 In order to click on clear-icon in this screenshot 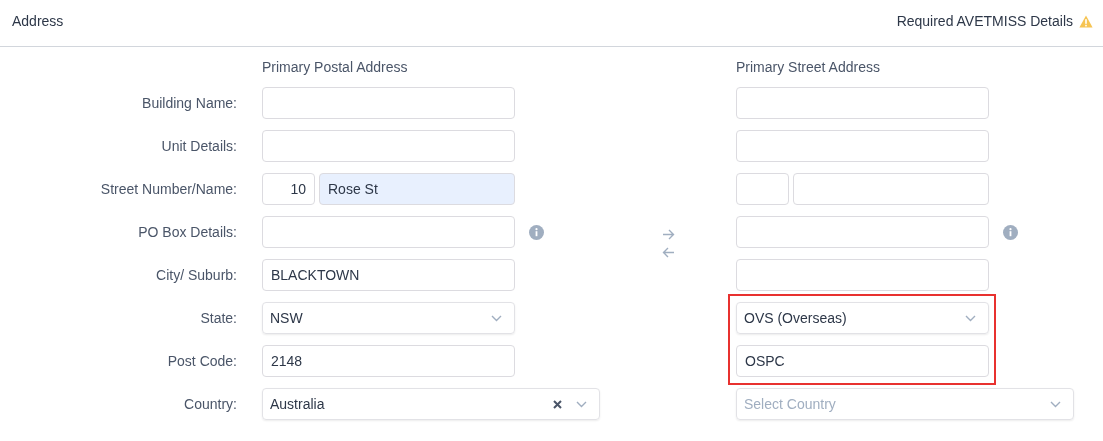, I will do `click(557, 404)`.